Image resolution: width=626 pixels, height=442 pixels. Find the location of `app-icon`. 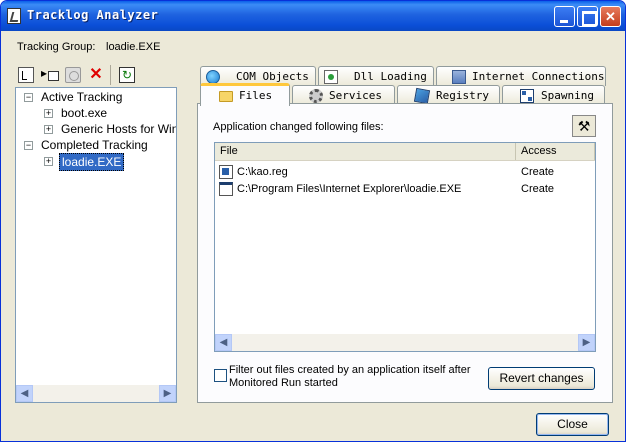

app-icon is located at coordinates (14, 16).